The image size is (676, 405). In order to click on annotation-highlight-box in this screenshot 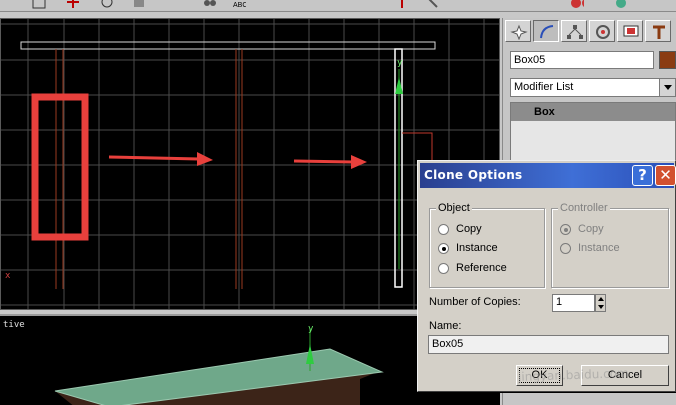, I will do `click(60, 167)`.